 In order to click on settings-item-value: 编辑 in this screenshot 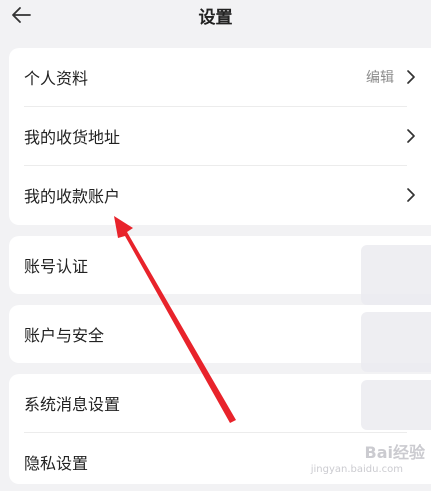, I will do `click(380, 78)`.